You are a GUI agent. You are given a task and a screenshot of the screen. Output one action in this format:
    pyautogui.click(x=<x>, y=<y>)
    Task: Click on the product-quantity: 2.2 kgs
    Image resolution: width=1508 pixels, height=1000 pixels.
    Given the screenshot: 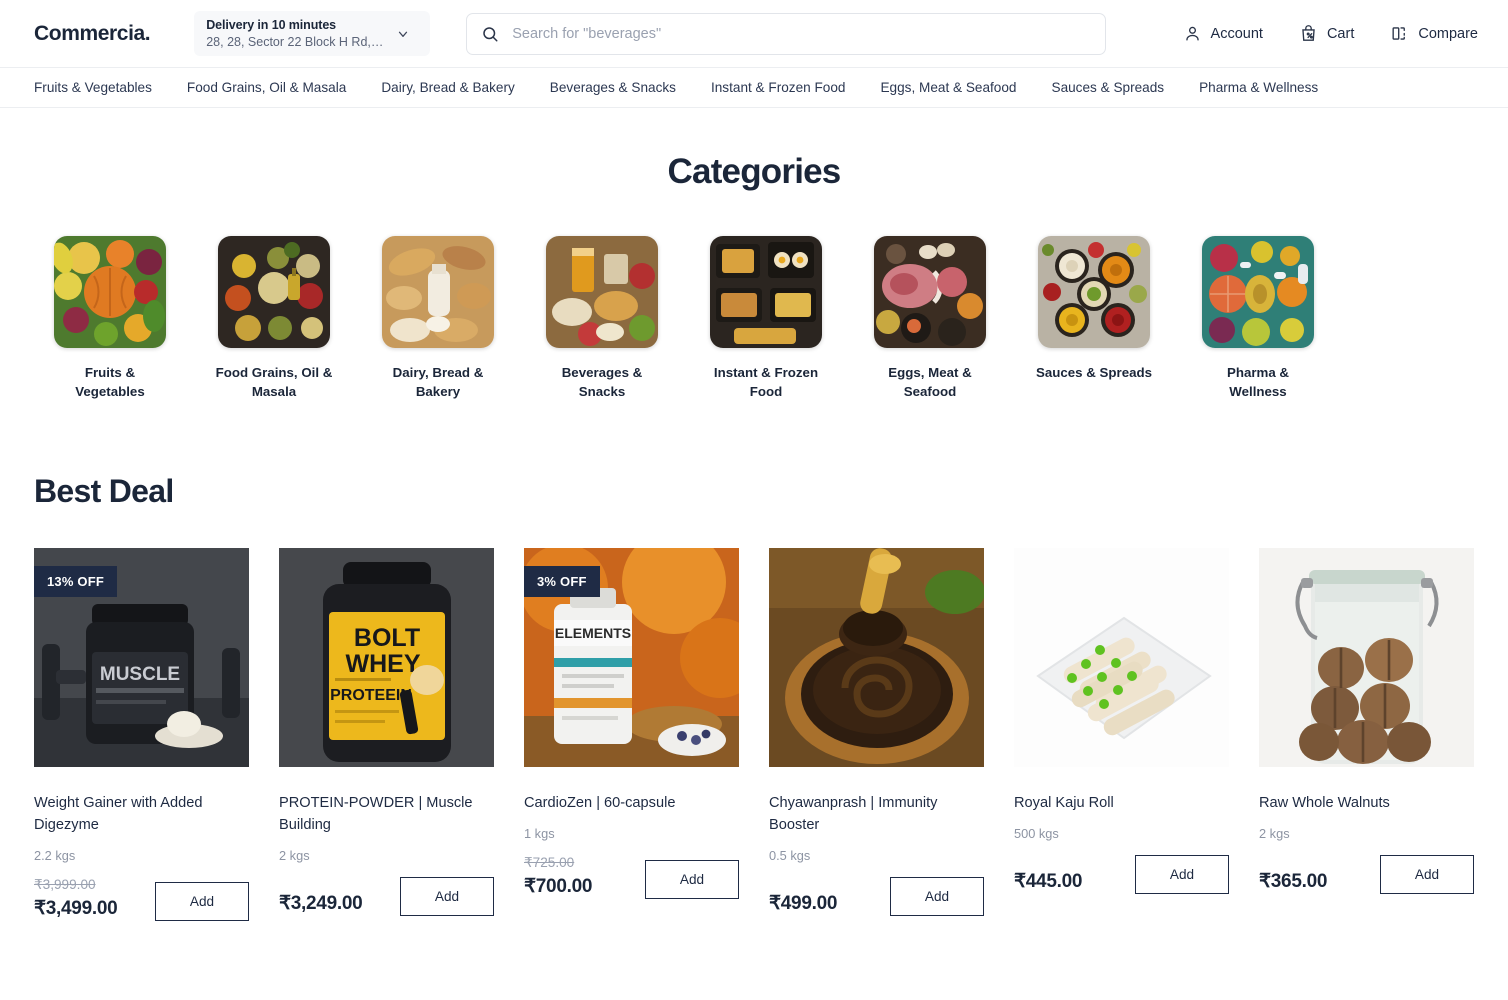 What is the action you would take?
    pyautogui.click(x=55, y=855)
    